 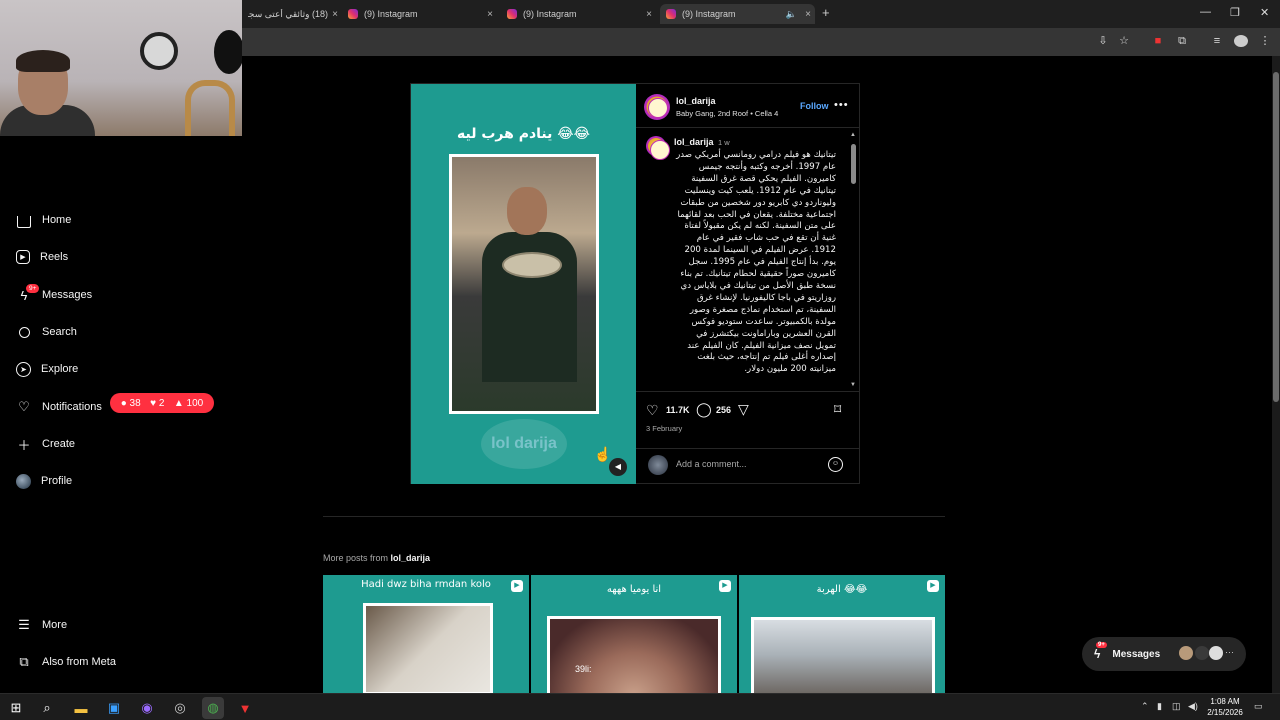 I want to click on notifications-summary-pill: ● 38 ♥ 2 ▲ 100, so click(x=162, y=403).